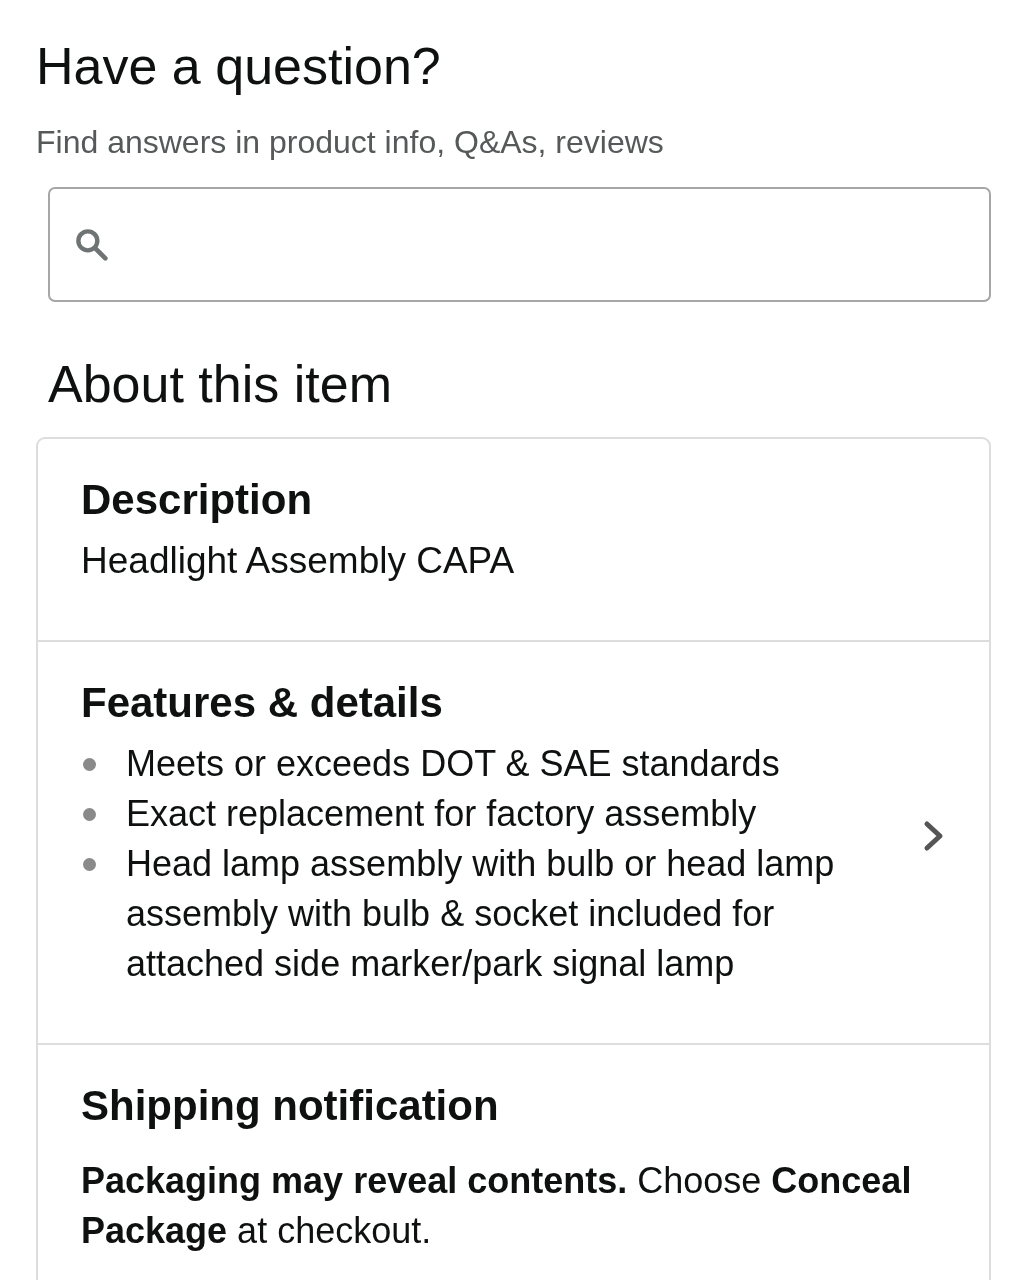 This screenshot has width=1025, height=1280. What do you see at coordinates (350, 142) in the screenshot?
I see `search-hint: Find answers in product info, Q&As, reviews` at bounding box center [350, 142].